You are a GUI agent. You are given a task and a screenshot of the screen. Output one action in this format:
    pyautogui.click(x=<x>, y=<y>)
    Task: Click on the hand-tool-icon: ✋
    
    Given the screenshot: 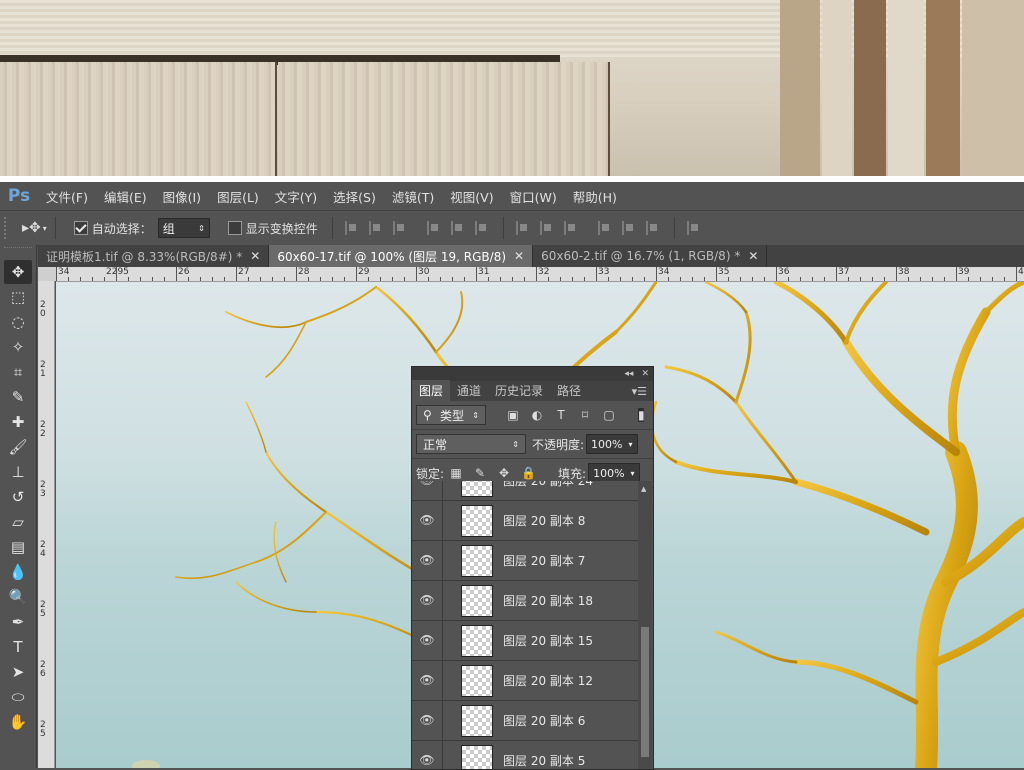 What is the action you would take?
    pyautogui.click(x=18, y=722)
    